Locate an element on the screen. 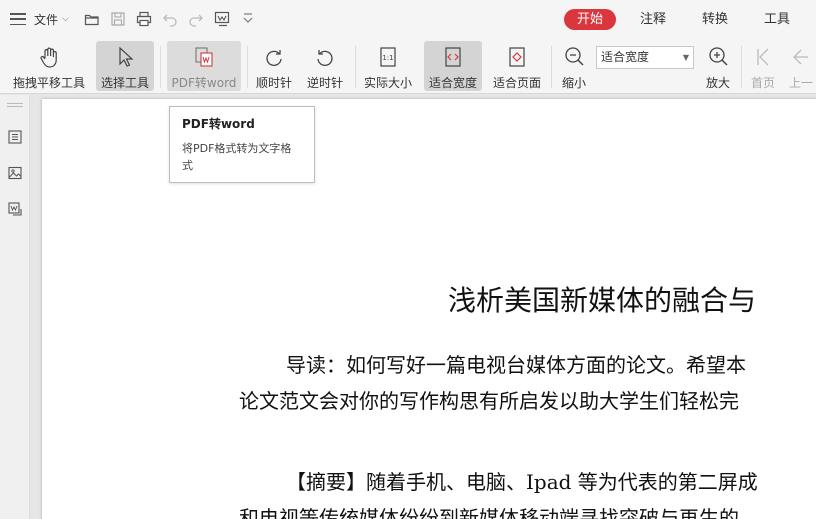 Image resolution: width=816 pixels, height=519 pixels. hand-tool-button: 拖拽平移工具 is located at coordinates (49, 66).